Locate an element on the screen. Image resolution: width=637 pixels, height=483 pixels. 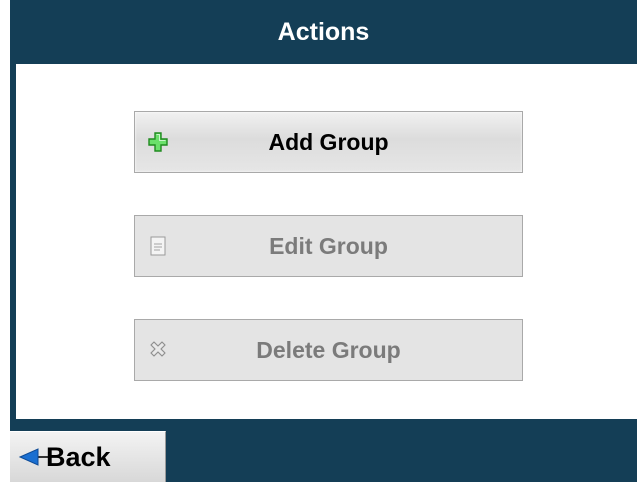
back-button: Back is located at coordinates (88, 456).